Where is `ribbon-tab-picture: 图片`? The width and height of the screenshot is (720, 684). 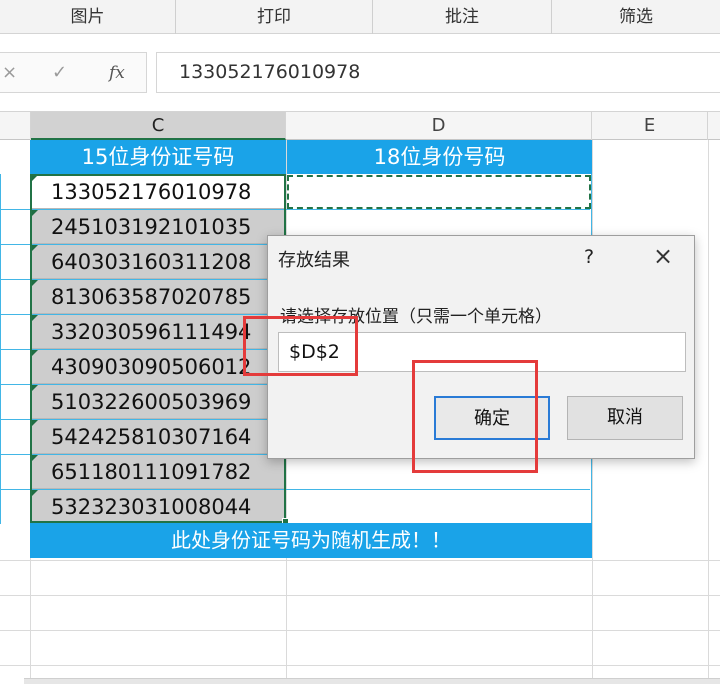 ribbon-tab-picture: 图片 is located at coordinates (87, 17).